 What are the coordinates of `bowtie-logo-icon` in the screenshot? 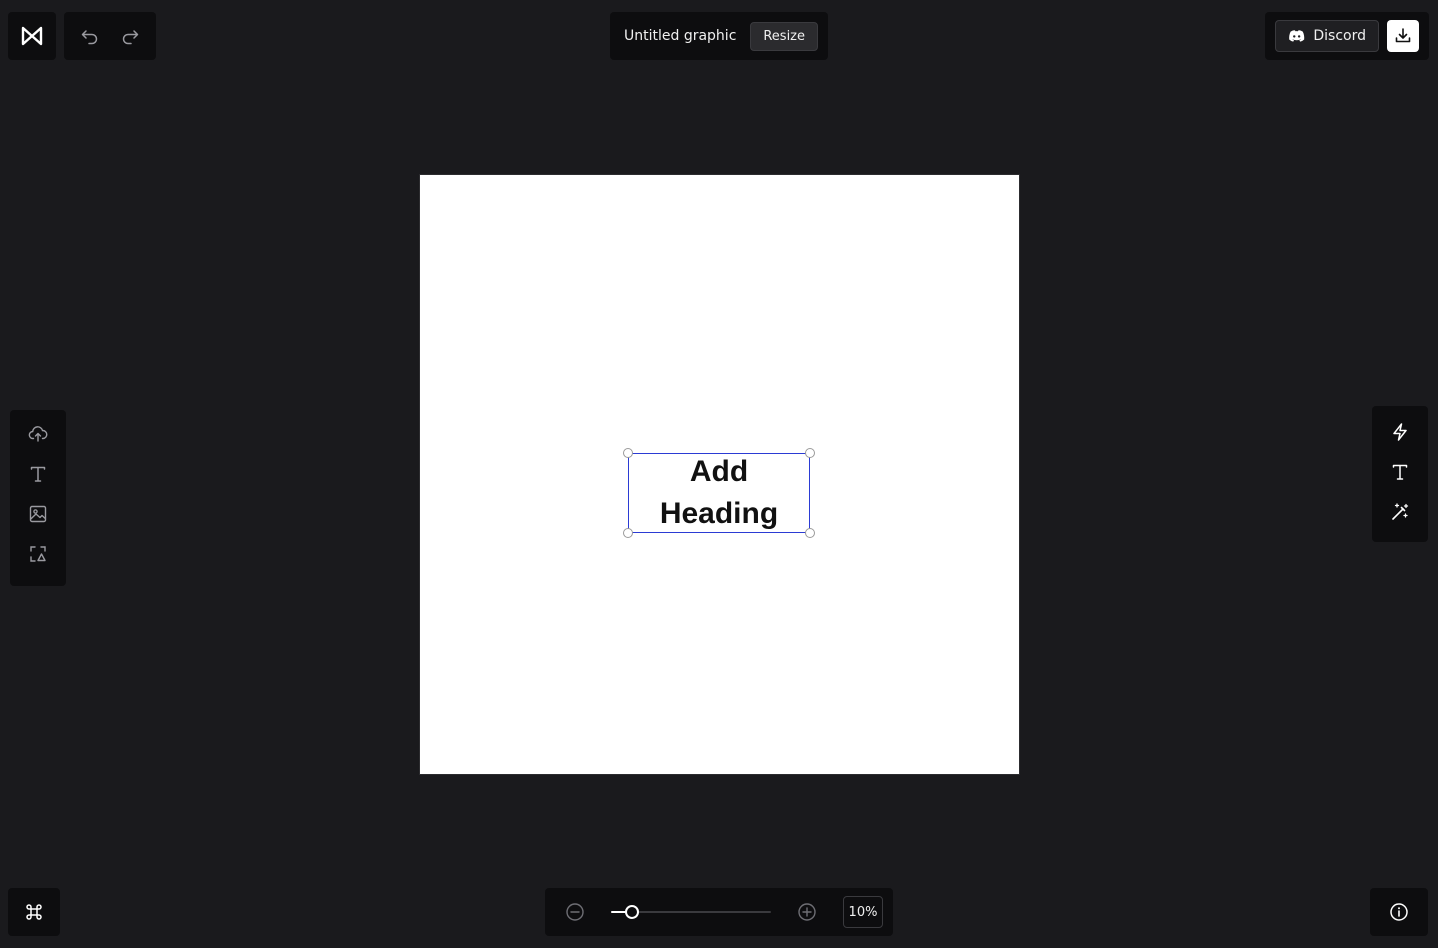 It's located at (32, 36).